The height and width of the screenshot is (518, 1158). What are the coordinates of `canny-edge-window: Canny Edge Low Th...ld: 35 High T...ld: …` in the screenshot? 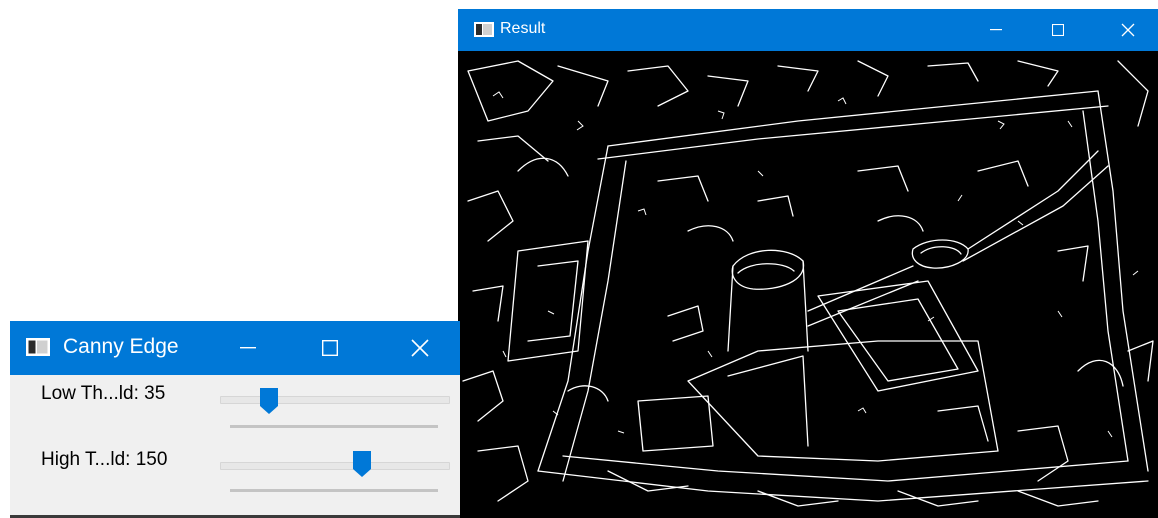 It's located at (235, 419).